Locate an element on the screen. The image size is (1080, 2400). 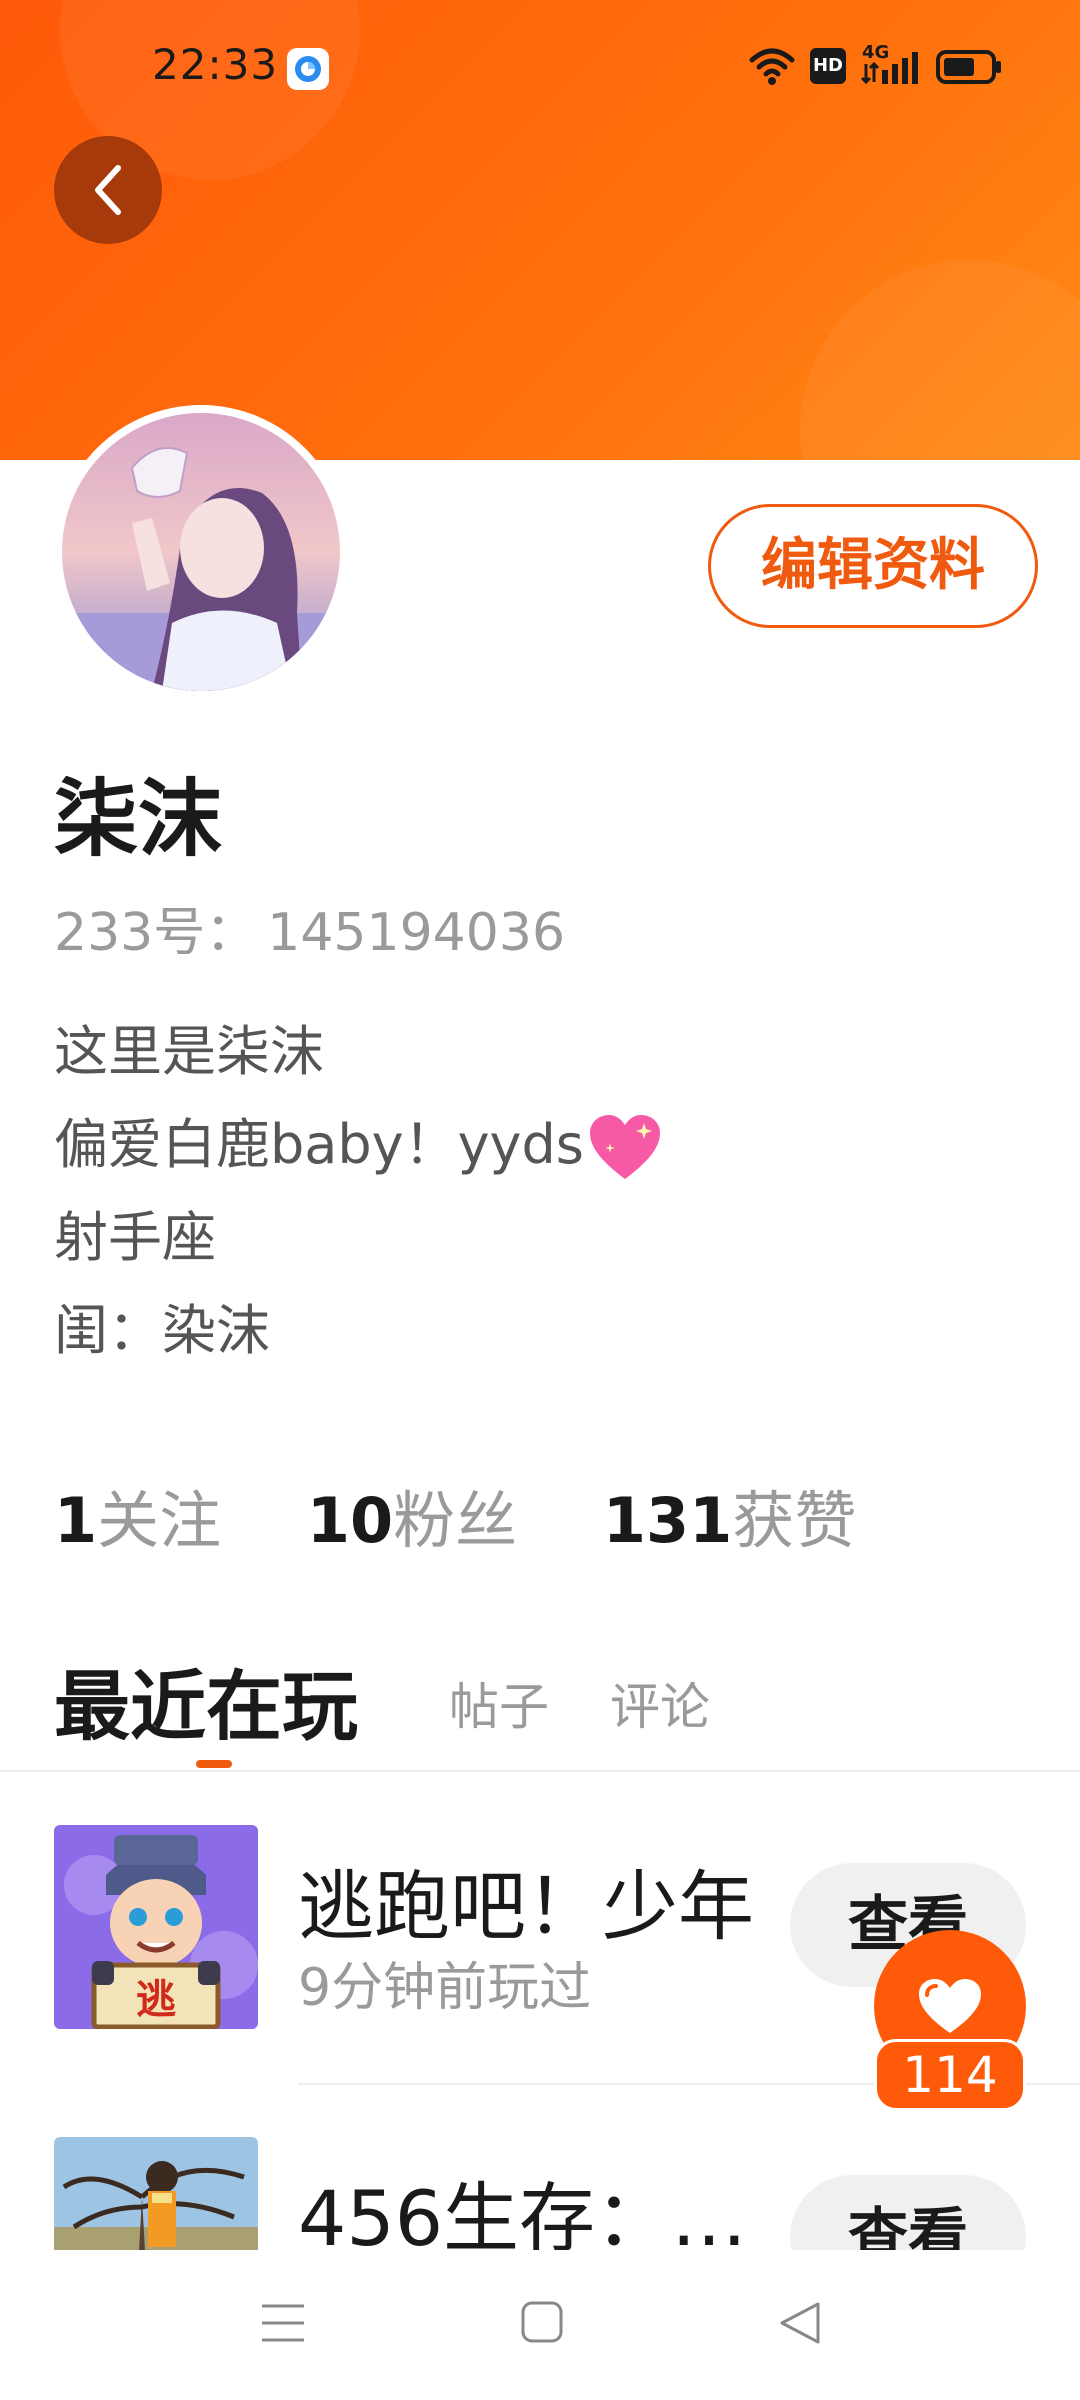
stat-label: 获赞 is located at coordinates (794, 1520).